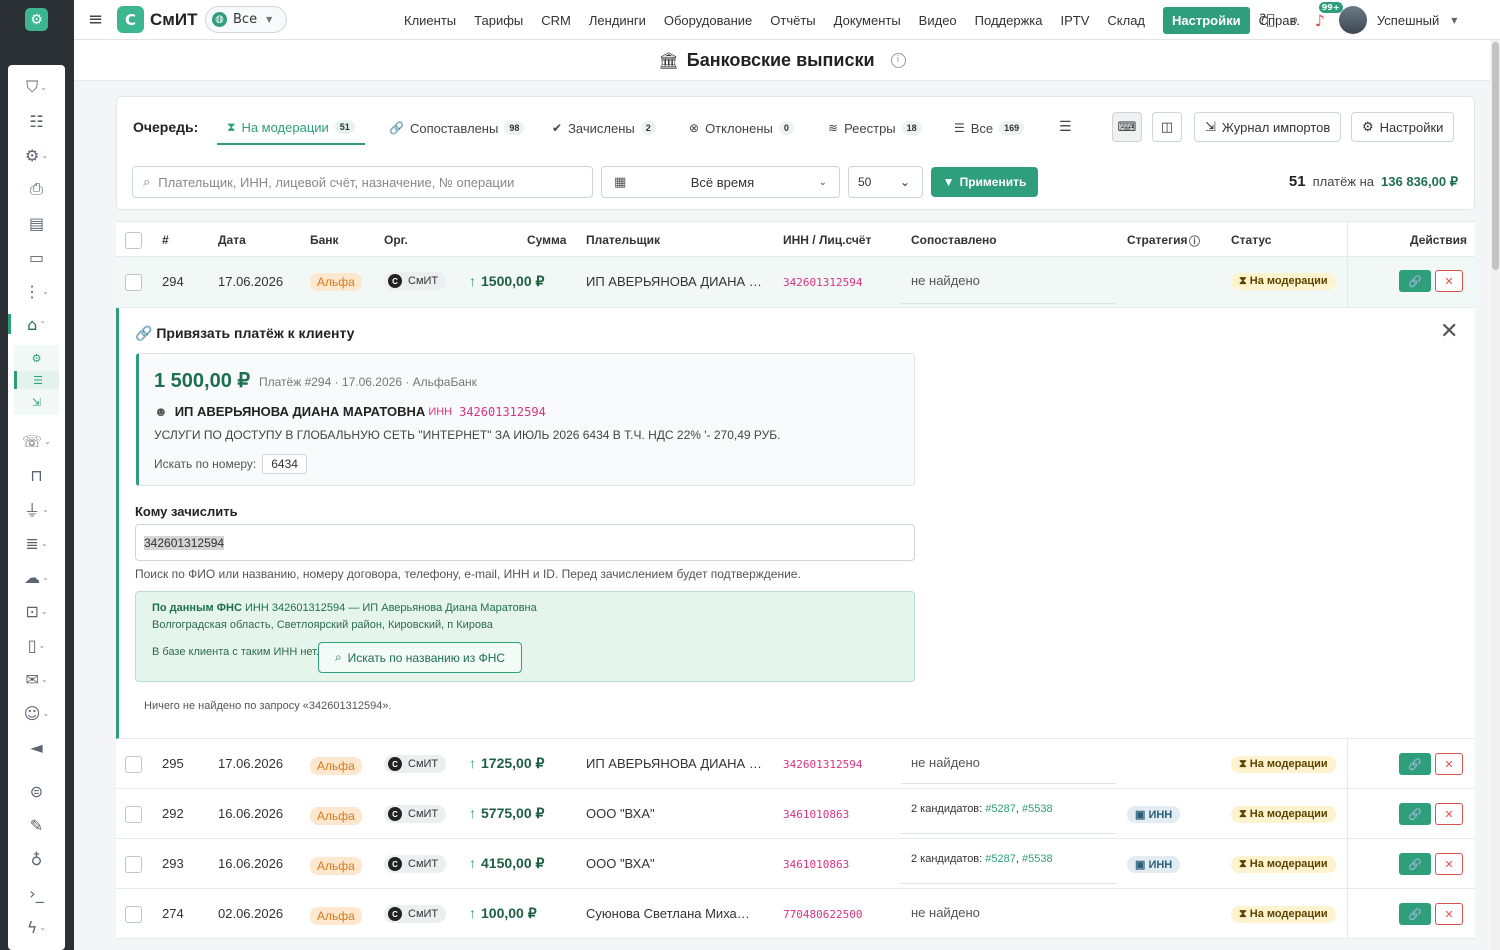 This screenshot has width=1500, height=950. Describe the element at coordinates (36, 713) in the screenshot. I see `users-icon: ☺ ⌄` at that location.